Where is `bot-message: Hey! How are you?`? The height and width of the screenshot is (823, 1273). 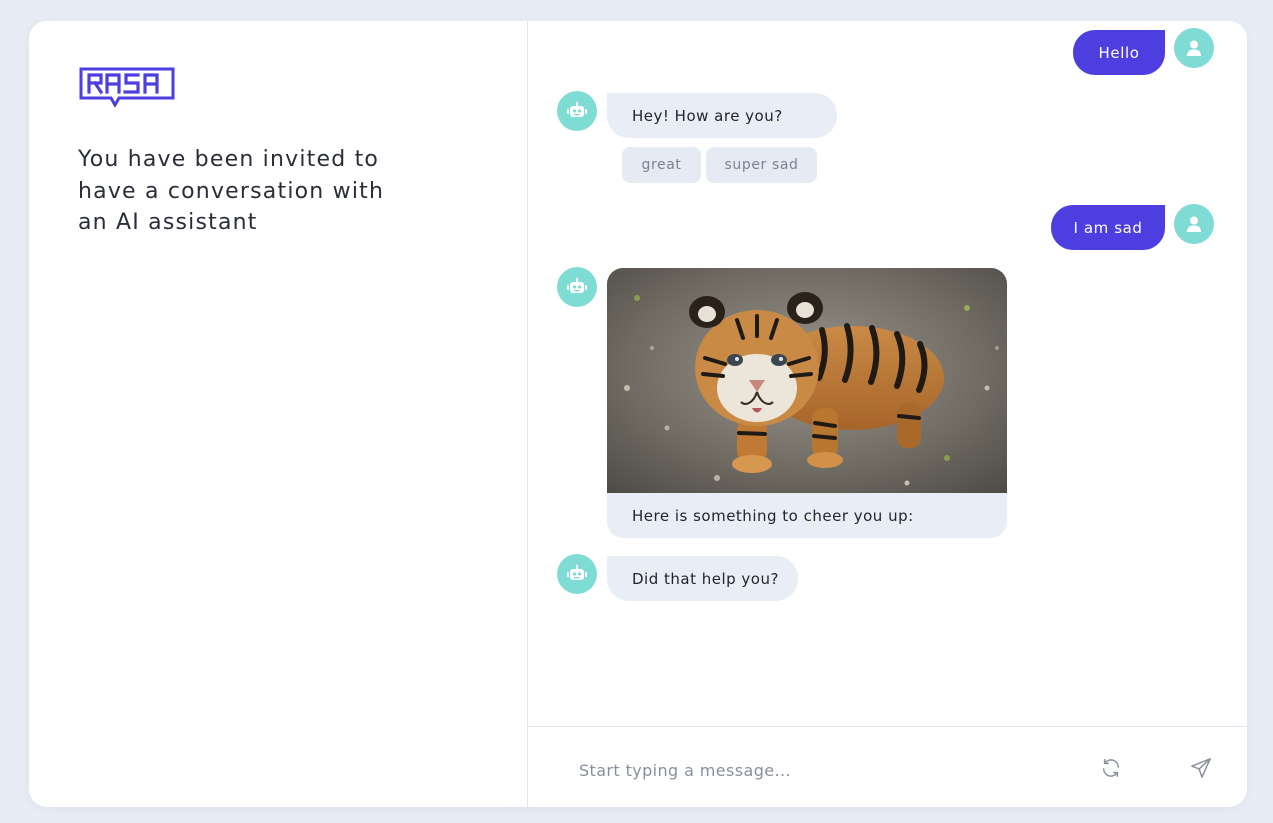
bot-message: Hey! How are you? is located at coordinates (722, 115).